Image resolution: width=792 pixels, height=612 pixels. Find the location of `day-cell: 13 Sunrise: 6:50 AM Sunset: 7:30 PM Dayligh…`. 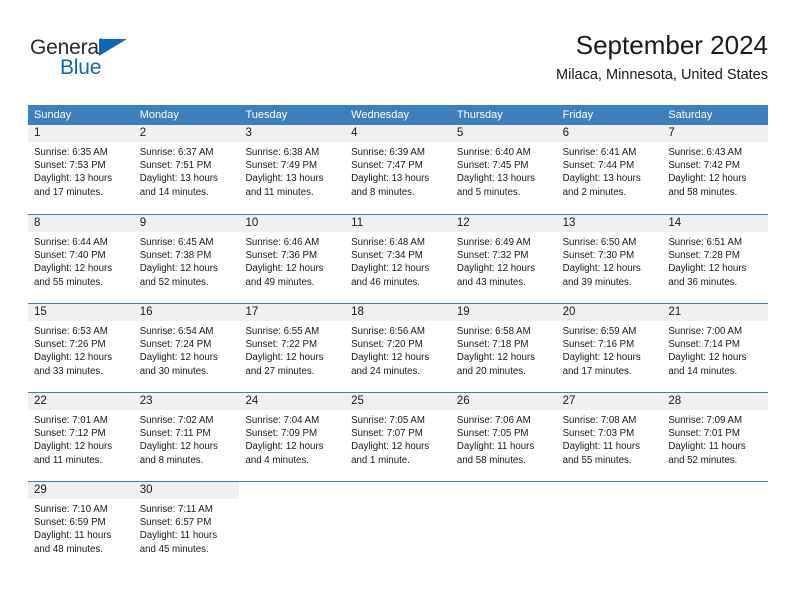

day-cell: 13 Sunrise: 6:50 AM Sunset: 7:30 PM Dayligh… is located at coordinates (609, 259).